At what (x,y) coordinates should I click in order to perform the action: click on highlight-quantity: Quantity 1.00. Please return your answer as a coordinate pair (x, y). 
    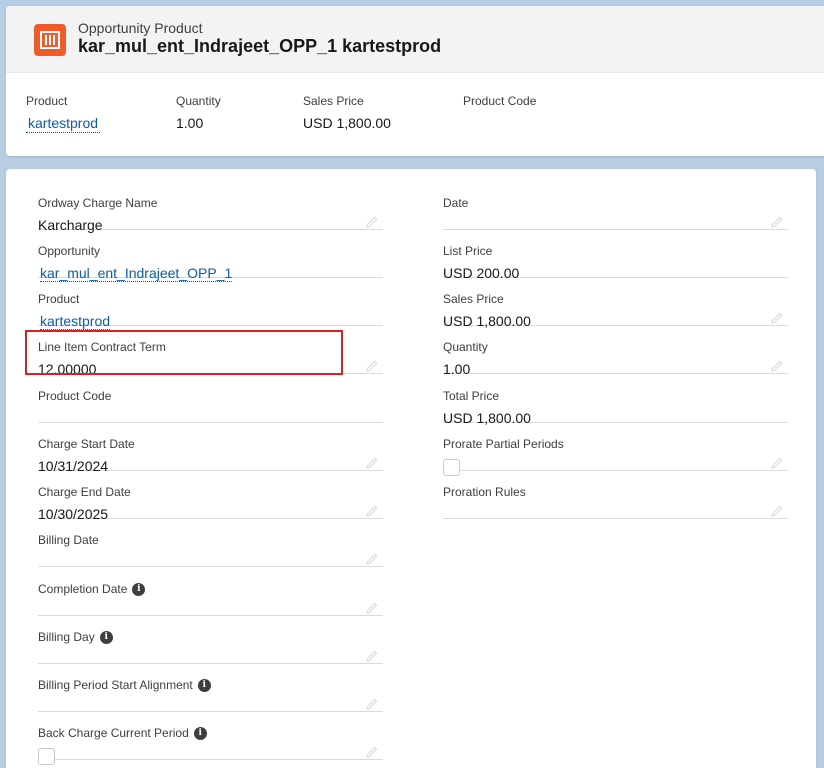
    Looking at the image, I should click on (198, 112).